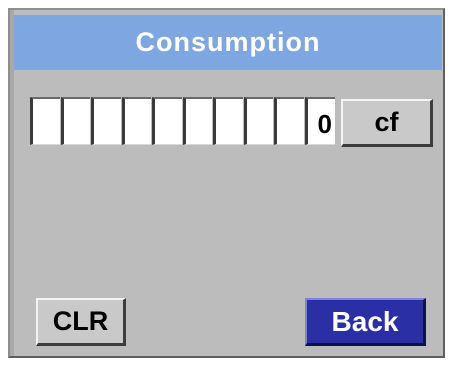 This screenshot has width=453, height=365. I want to click on unit-button: cf, so click(387, 123).